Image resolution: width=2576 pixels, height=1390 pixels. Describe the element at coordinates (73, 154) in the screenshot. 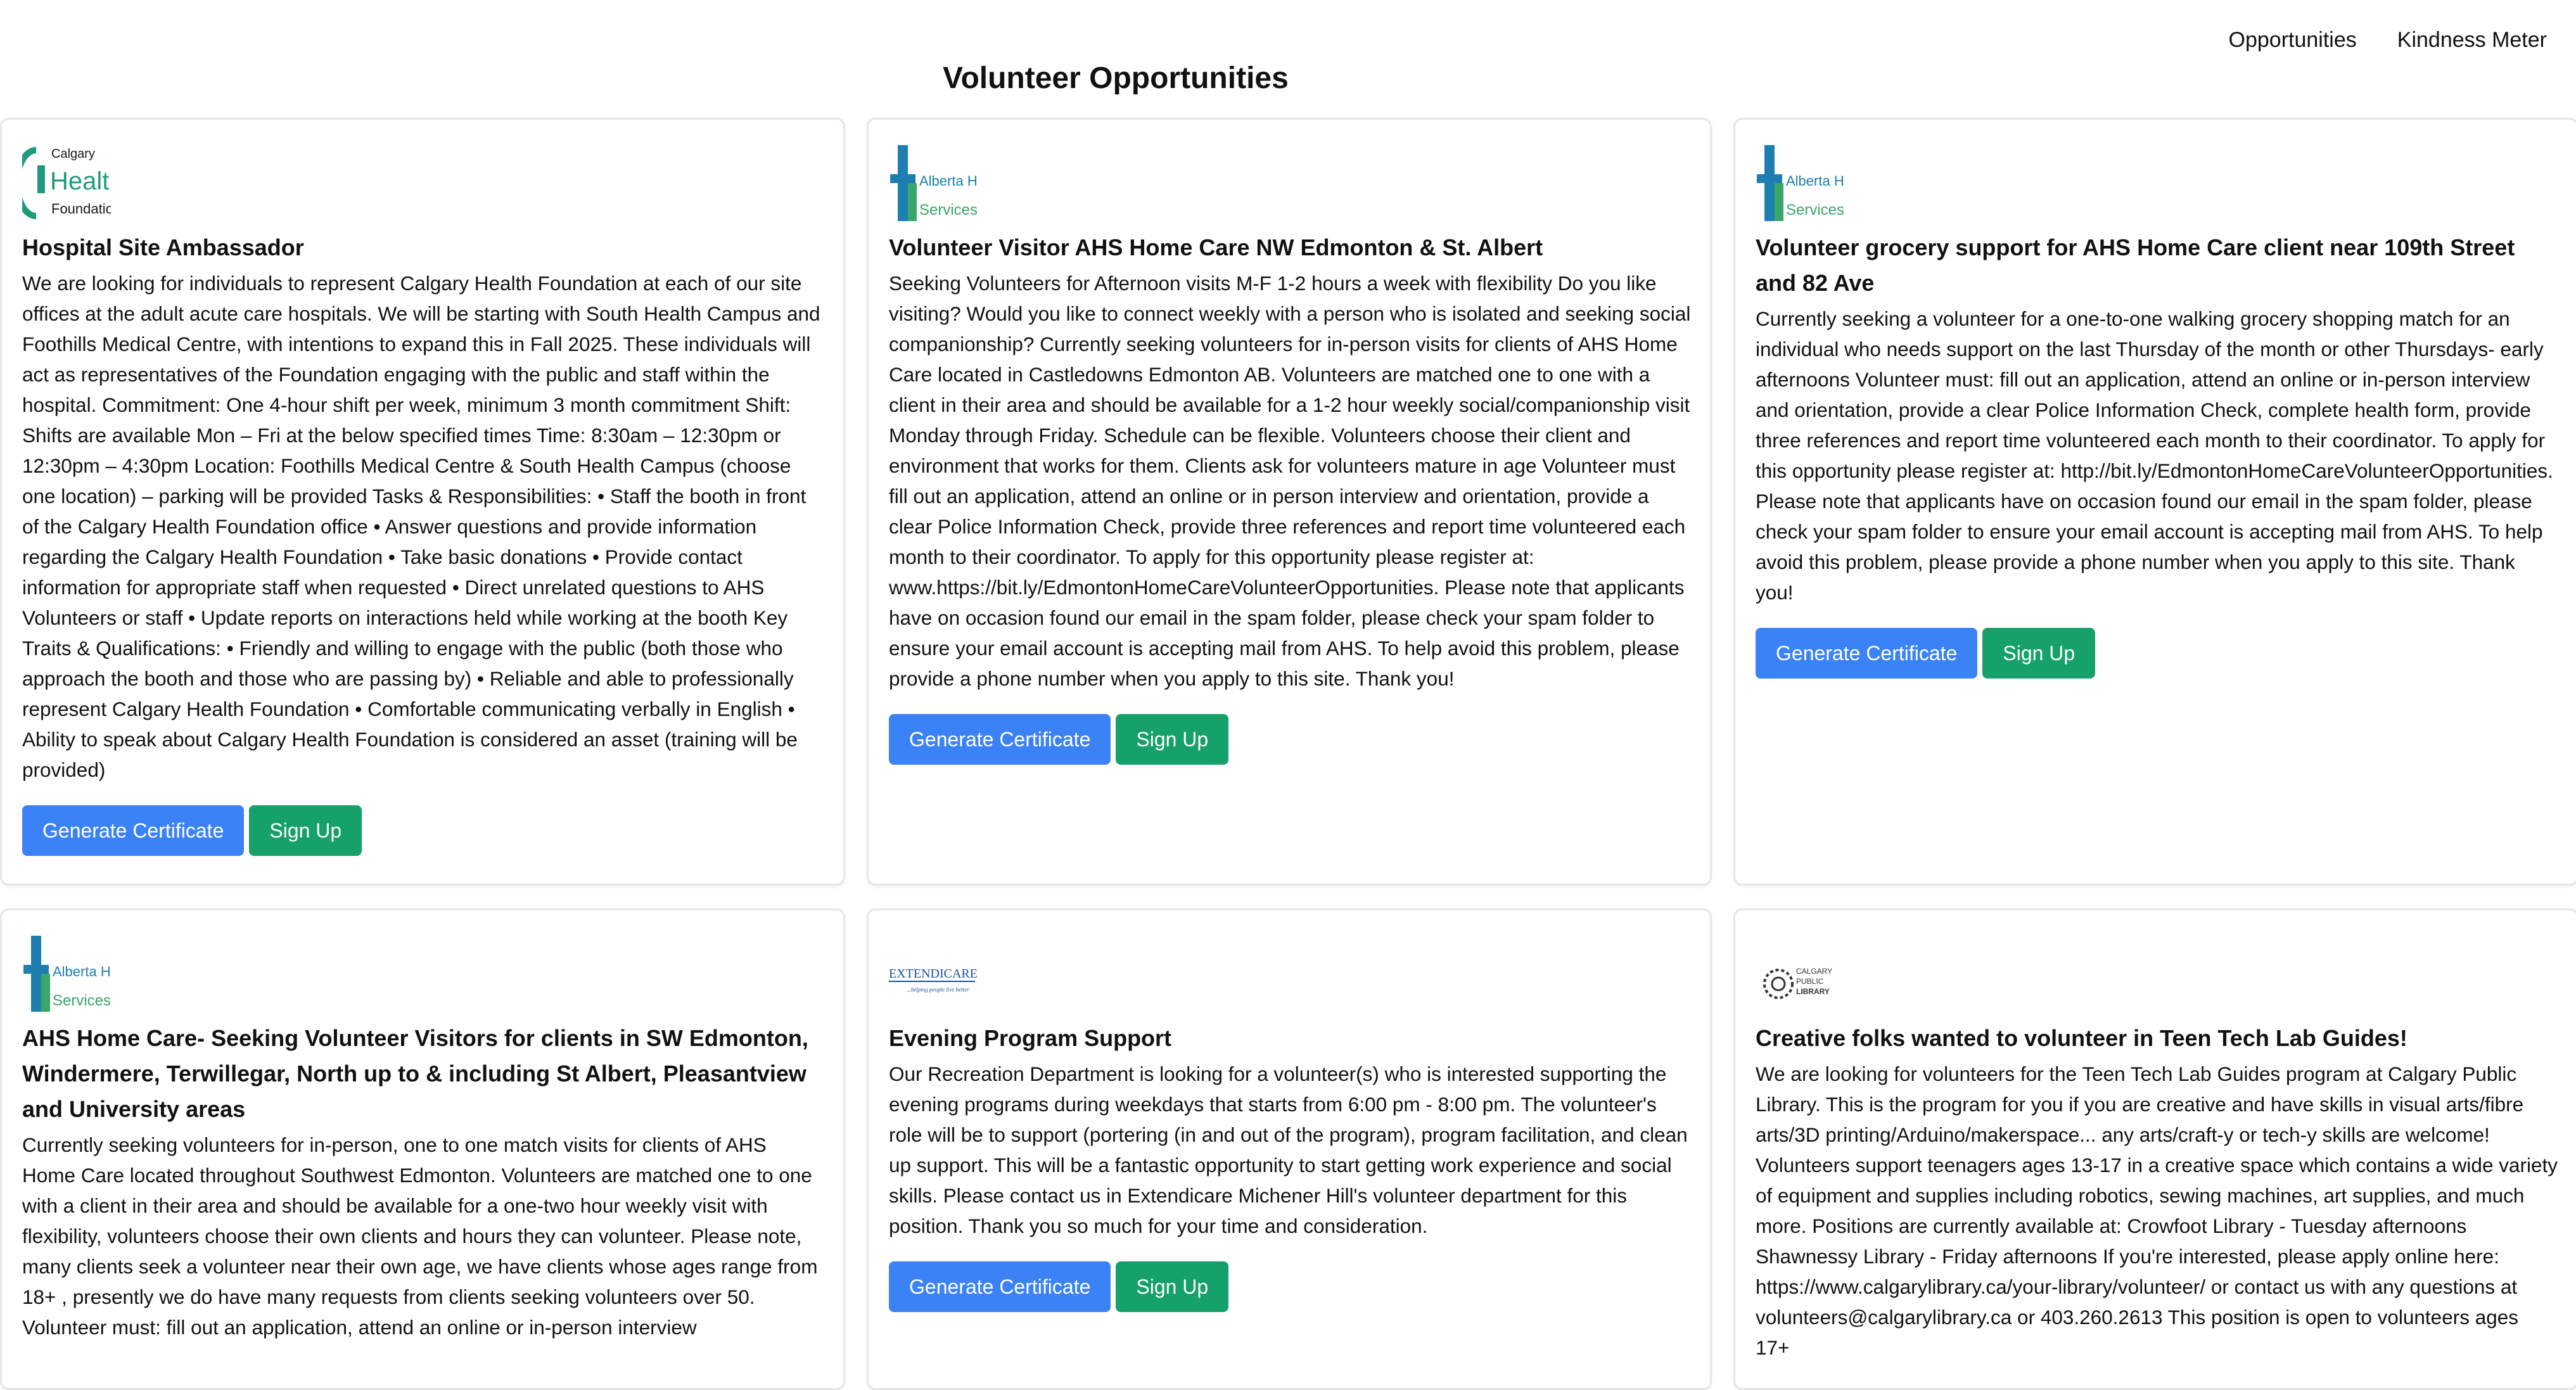

I see `svg-text: Calgary` at that location.